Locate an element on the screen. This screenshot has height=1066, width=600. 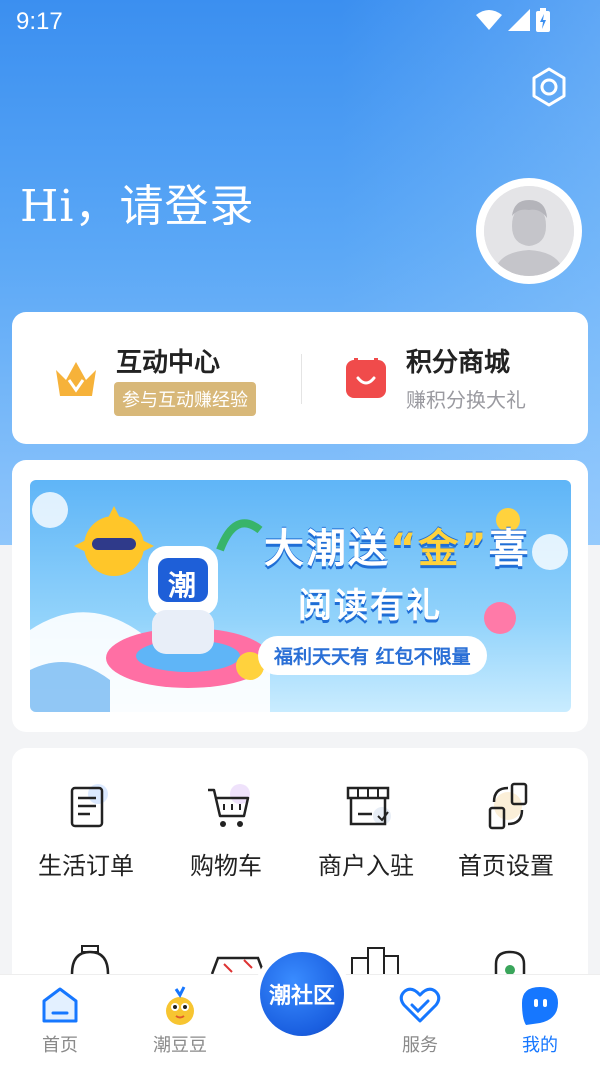
heart-icon is located at coordinates (420, 1005).